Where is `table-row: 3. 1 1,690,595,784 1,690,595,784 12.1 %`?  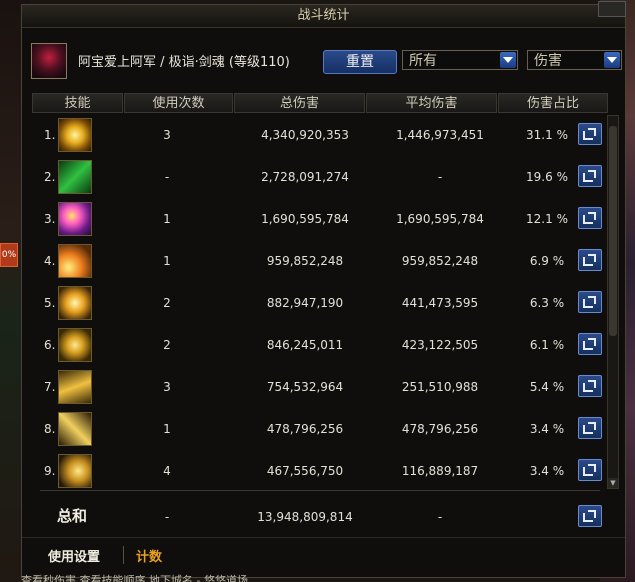 table-row: 3. 1 1,690,595,784 1,690,595,784 12.1 % is located at coordinates (312, 219).